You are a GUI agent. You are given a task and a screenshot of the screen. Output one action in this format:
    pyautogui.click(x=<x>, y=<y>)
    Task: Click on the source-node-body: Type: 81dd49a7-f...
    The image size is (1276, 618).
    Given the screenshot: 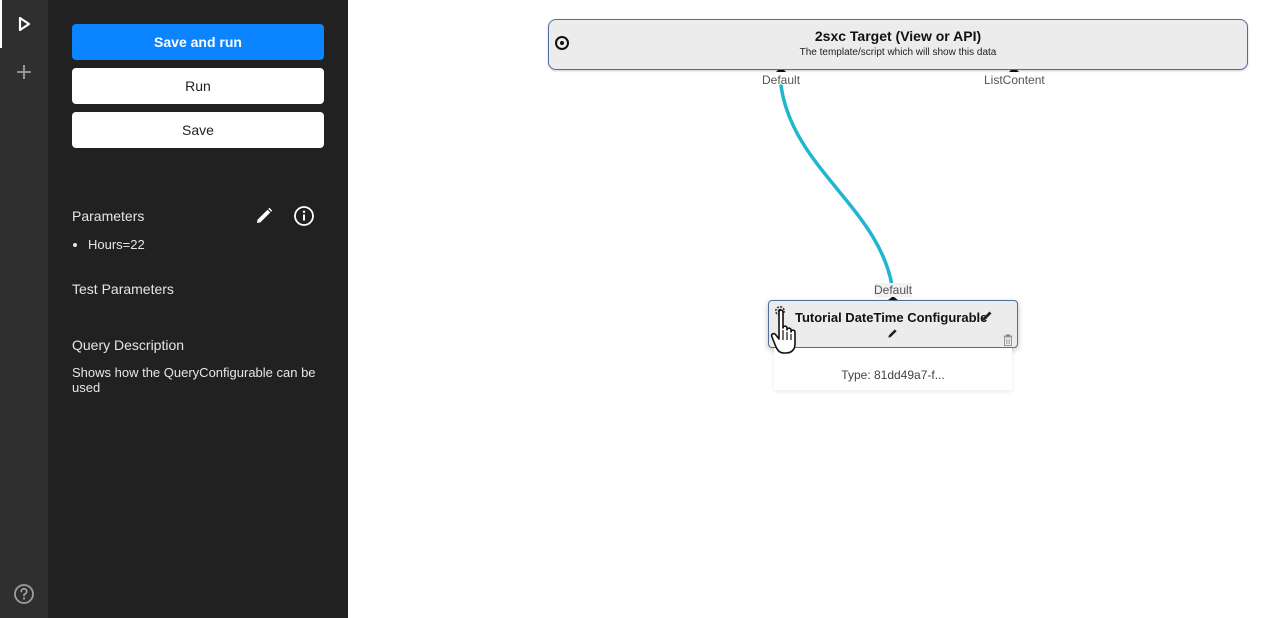 What is the action you would take?
    pyautogui.click(x=893, y=369)
    